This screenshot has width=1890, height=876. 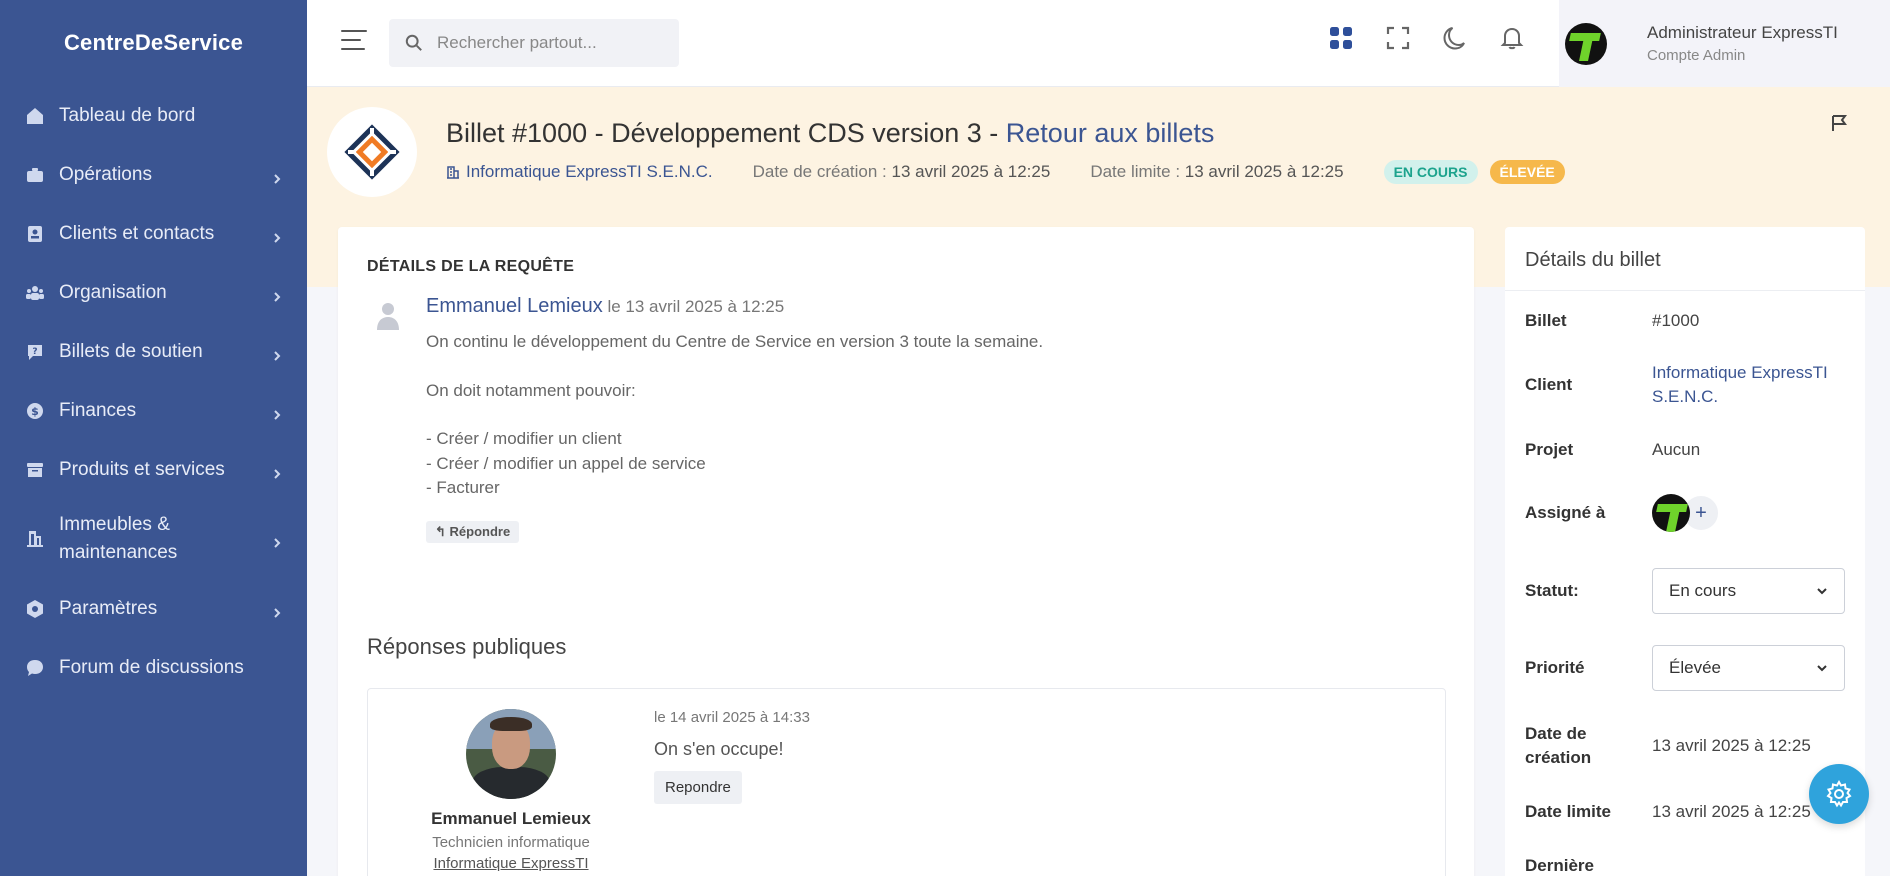 I want to click on status-badge: EN COURS, so click(x=1430, y=172).